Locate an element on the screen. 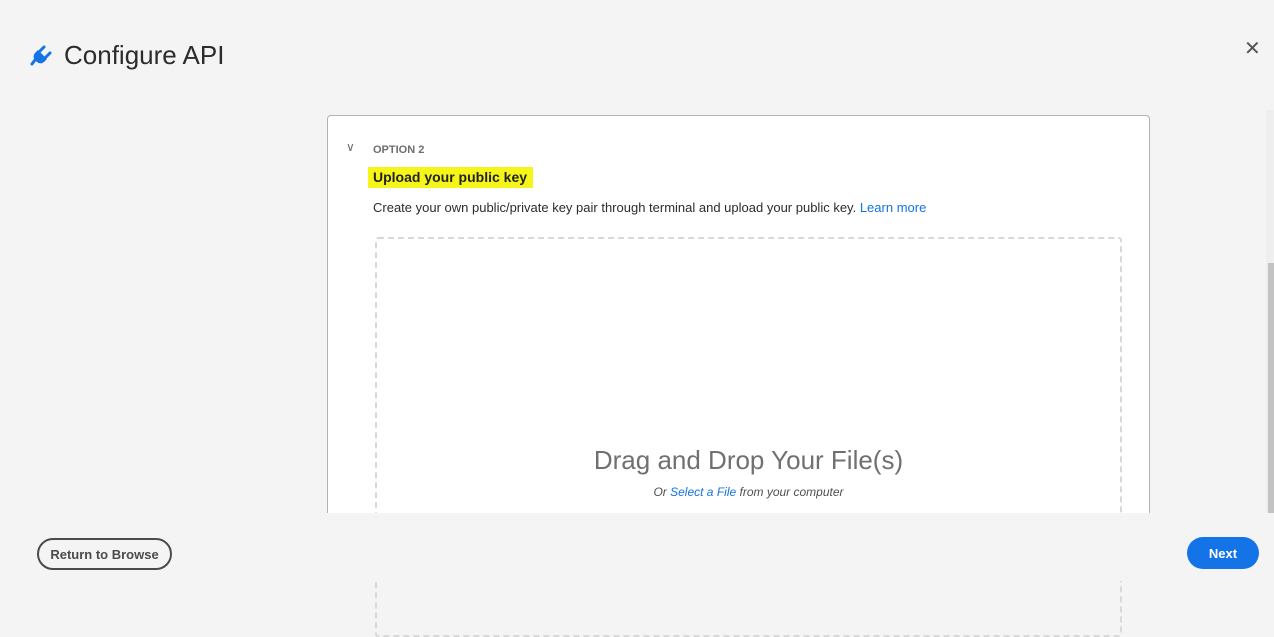 This screenshot has height=637, width=1274. dropzone-subtitle: Or Select a File from your computer is located at coordinates (748, 492).